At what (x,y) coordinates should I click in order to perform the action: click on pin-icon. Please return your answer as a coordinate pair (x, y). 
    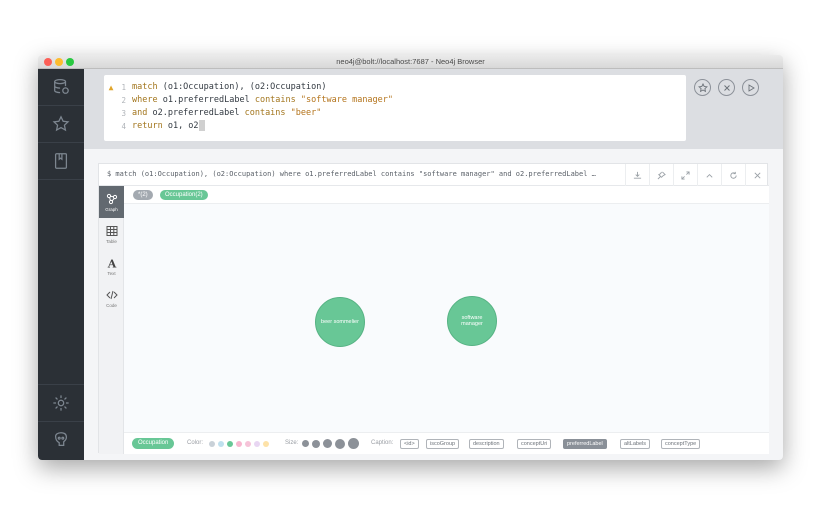
    Looking at the image, I should click on (661, 175).